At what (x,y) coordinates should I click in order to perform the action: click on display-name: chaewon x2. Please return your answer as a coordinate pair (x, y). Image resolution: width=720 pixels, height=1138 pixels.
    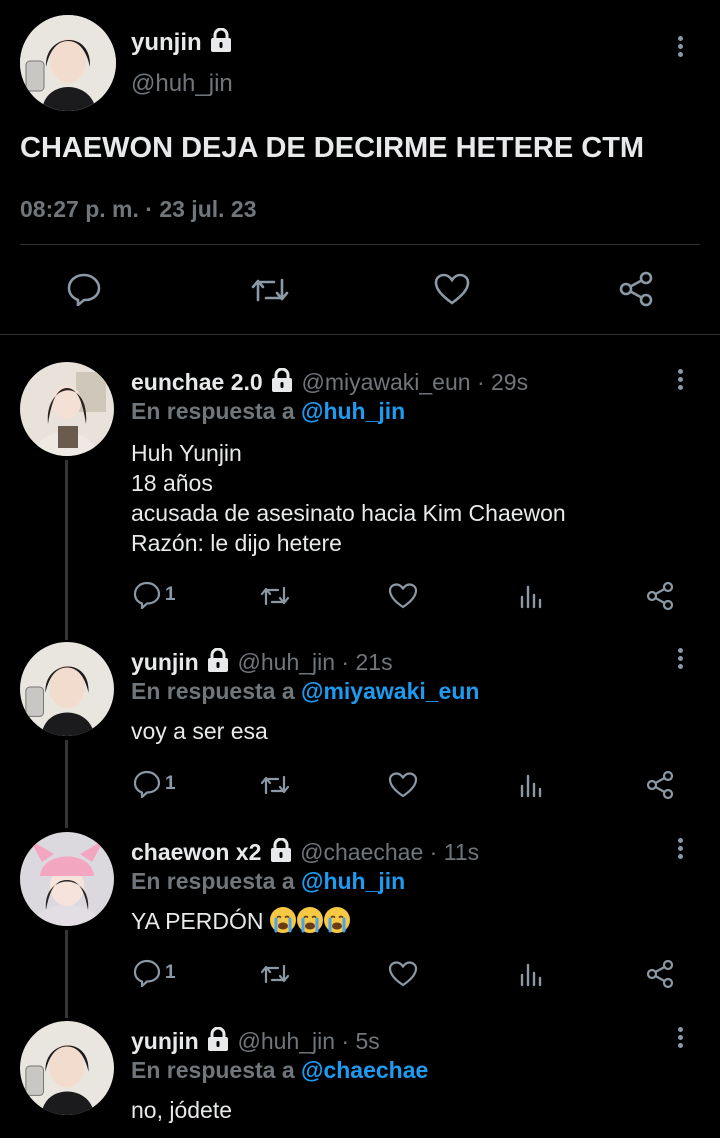
    Looking at the image, I should click on (196, 852).